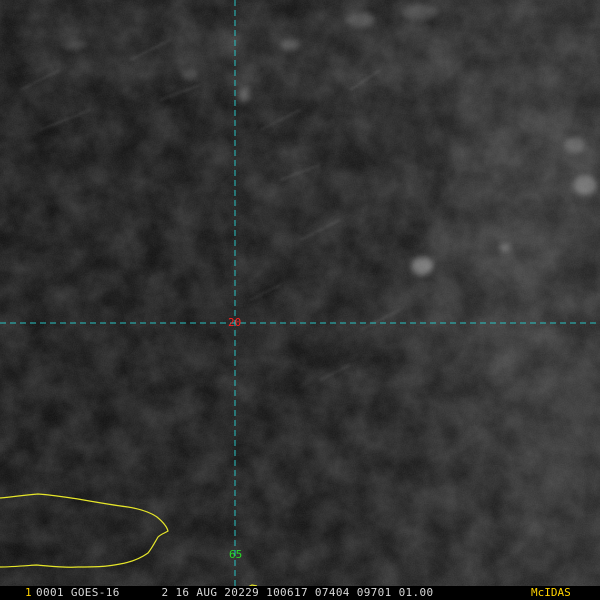 Image resolution: width=600 pixels, height=600 pixels. I want to click on frame-number: 1, so click(28, 592).